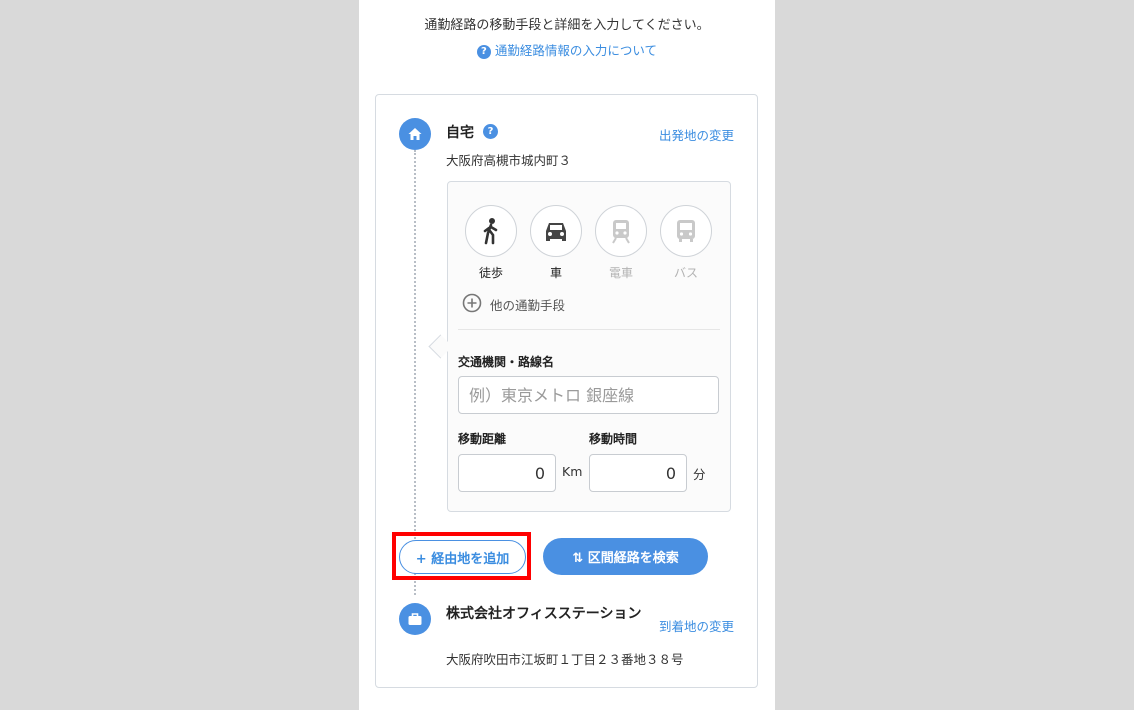  What do you see at coordinates (576, 50) in the screenshot?
I see `help-link-label: 通勤経路情報の入力について` at bounding box center [576, 50].